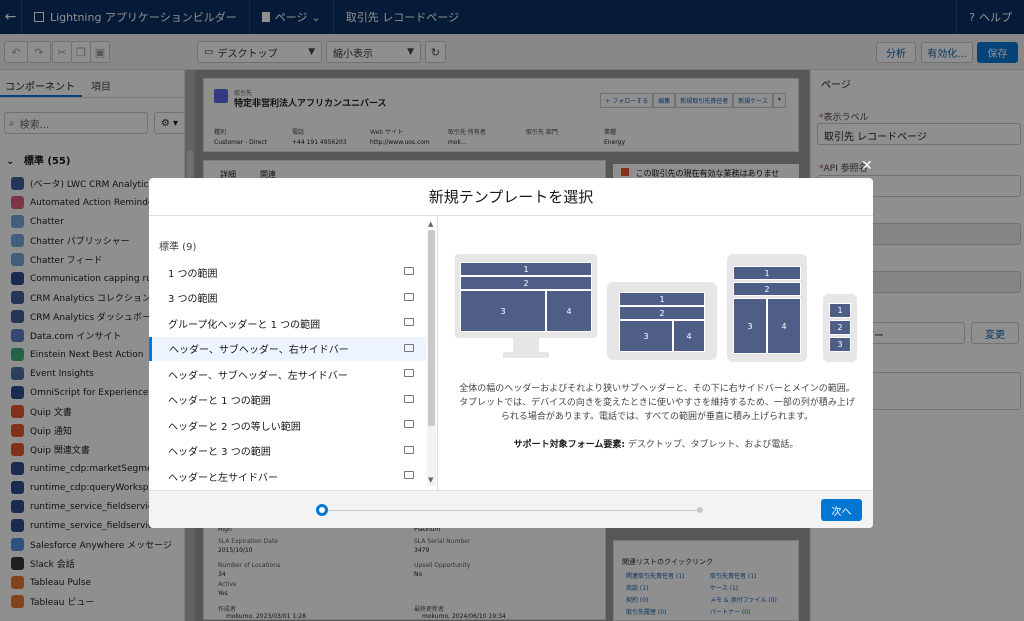  What do you see at coordinates (287, 298) in the screenshot?
I see `template-option: 3 つの範囲` at bounding box center [287, 298].